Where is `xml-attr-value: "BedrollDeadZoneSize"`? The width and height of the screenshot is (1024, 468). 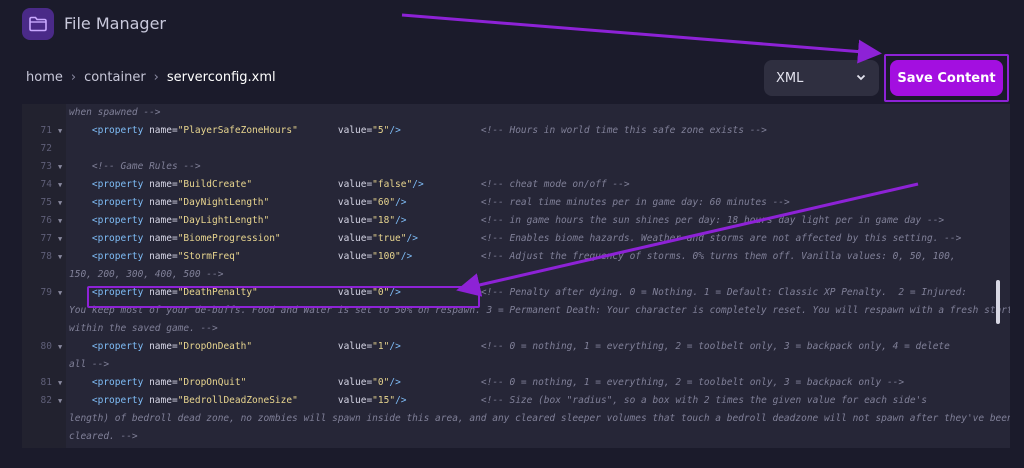 xml-attr-value: "BedrollDeadZoneSize" is located at coordinates (237, 400).